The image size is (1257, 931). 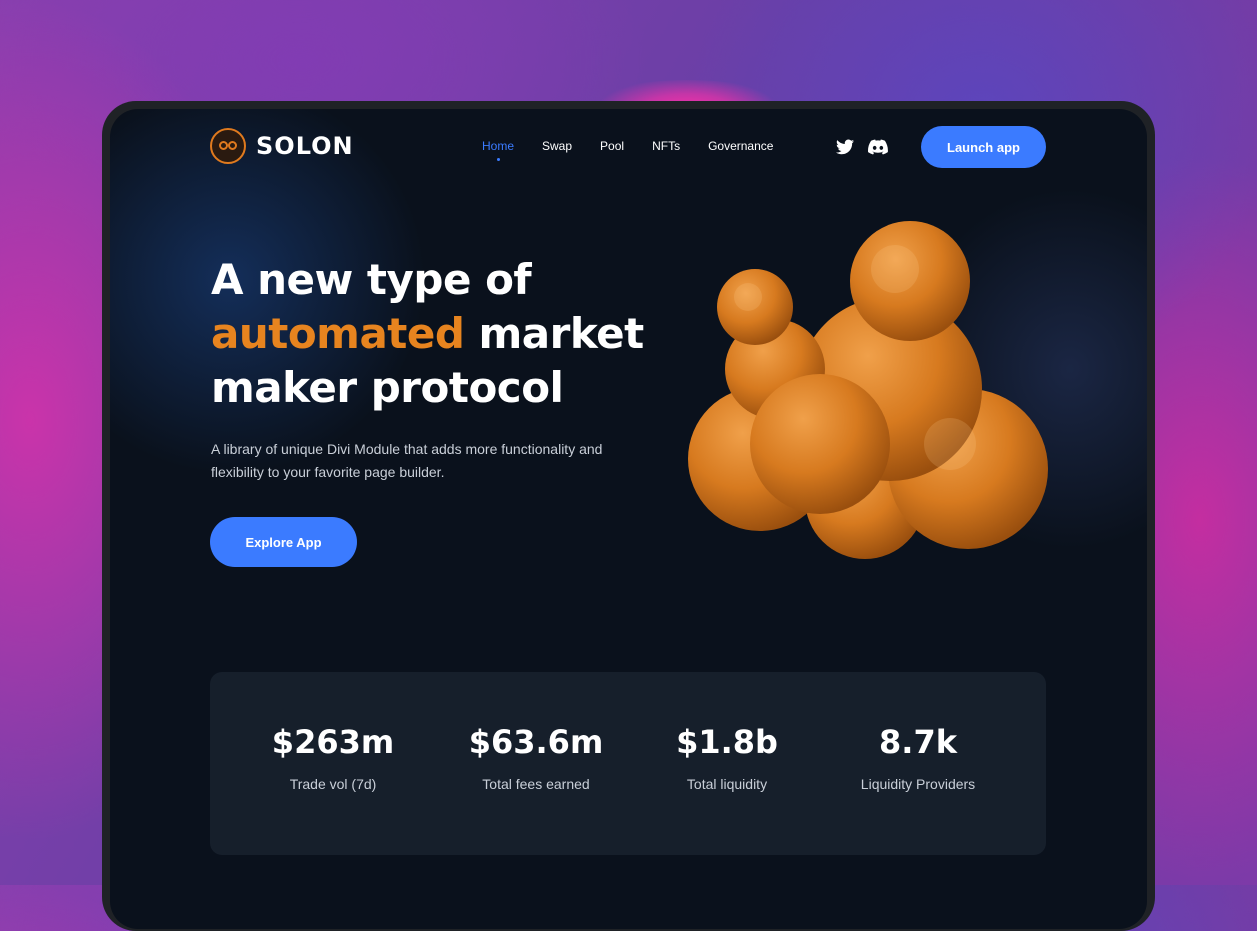 I want to click on hero-title-line2: market, so click(x=561, y=333).